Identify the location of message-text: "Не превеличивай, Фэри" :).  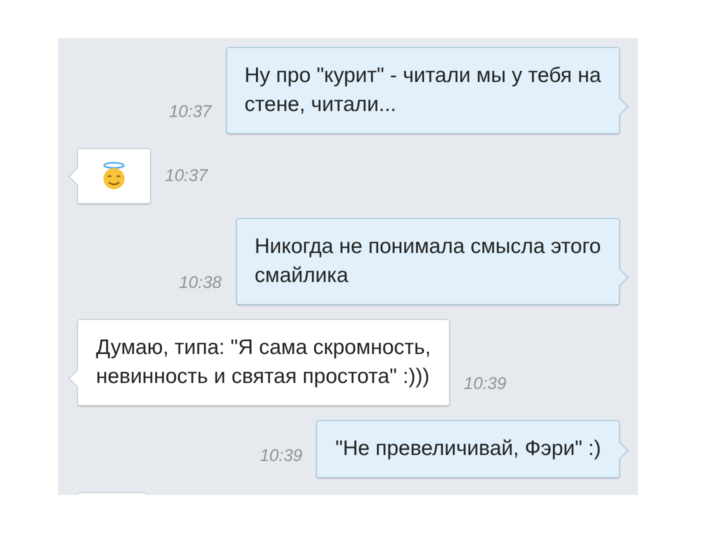
(468, 449).